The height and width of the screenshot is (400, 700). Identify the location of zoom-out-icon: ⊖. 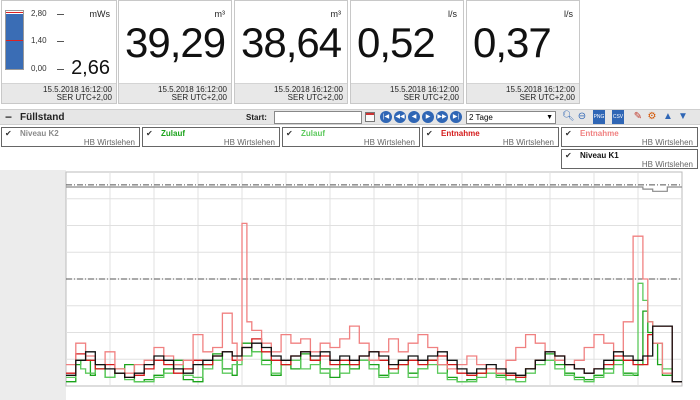
(582, 117).